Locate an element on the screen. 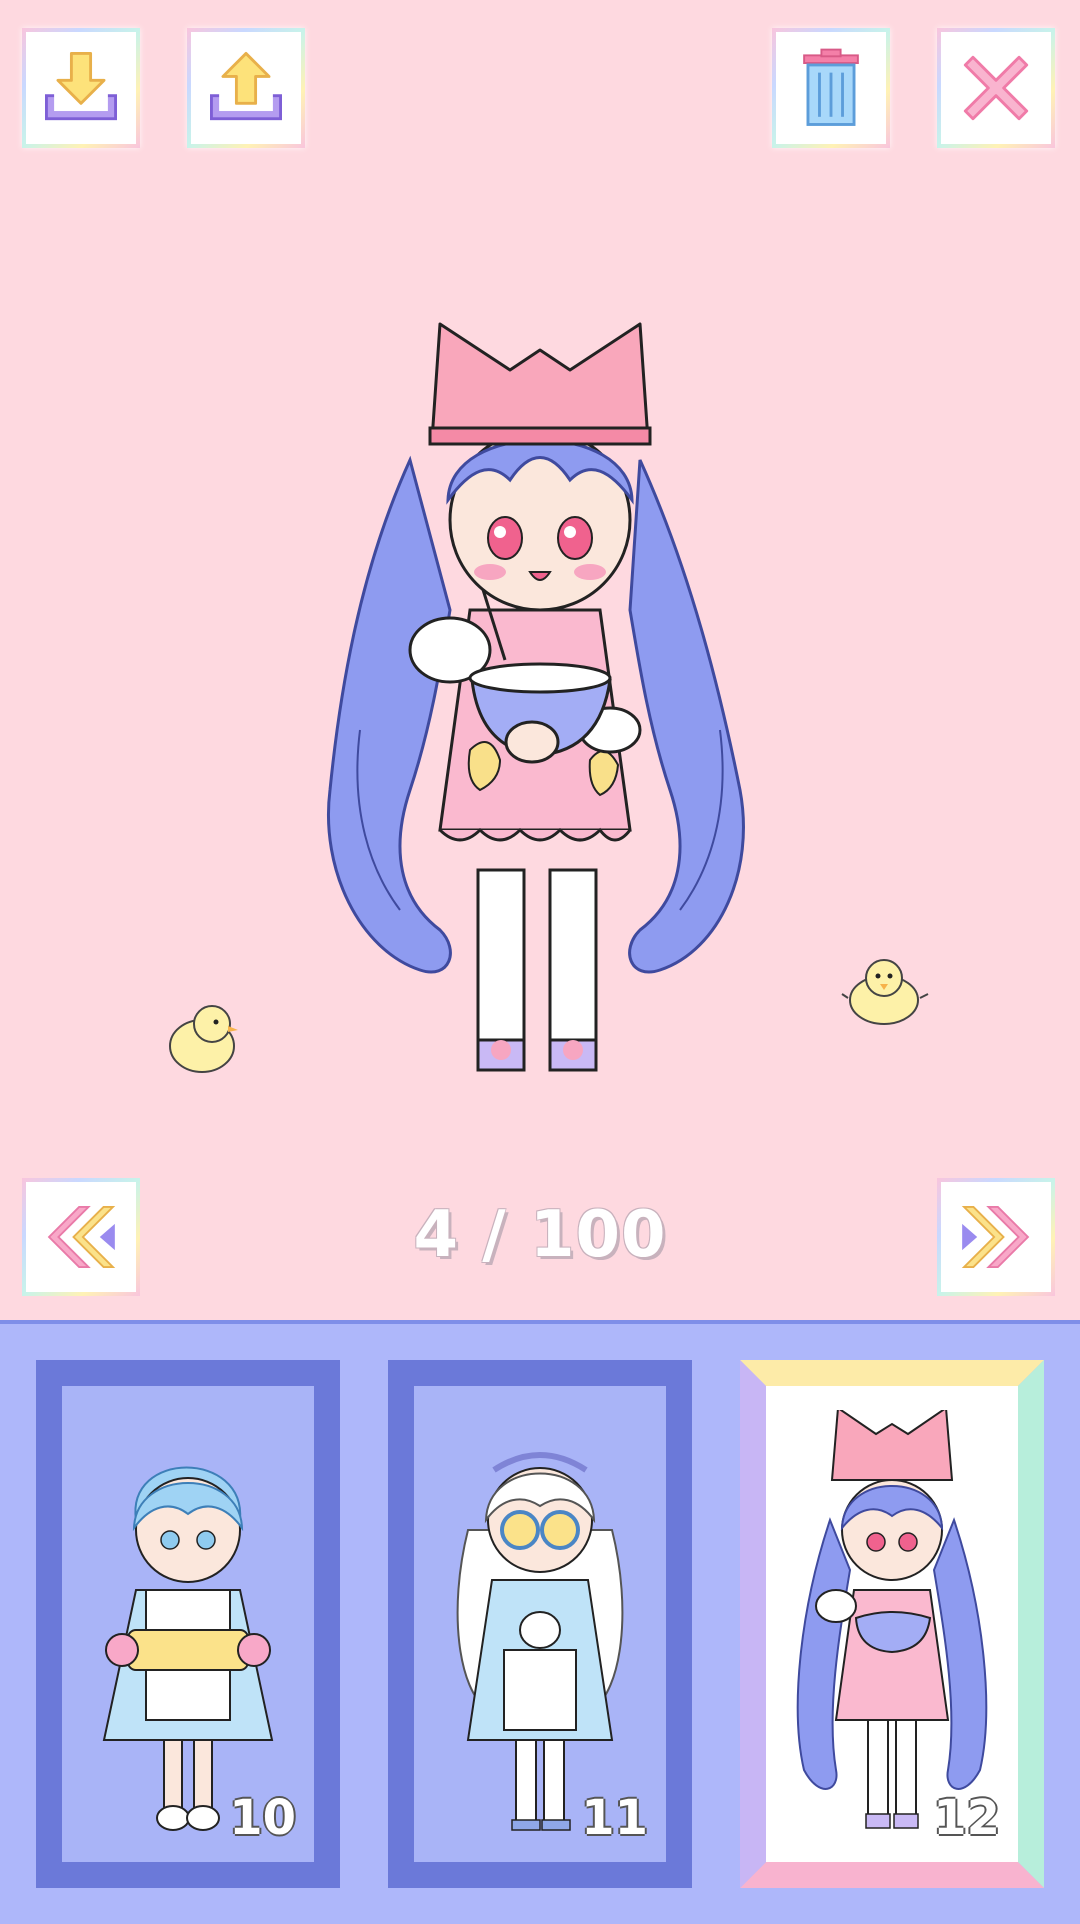  outfit-number: 12 is located at coordinates (966, 1818).